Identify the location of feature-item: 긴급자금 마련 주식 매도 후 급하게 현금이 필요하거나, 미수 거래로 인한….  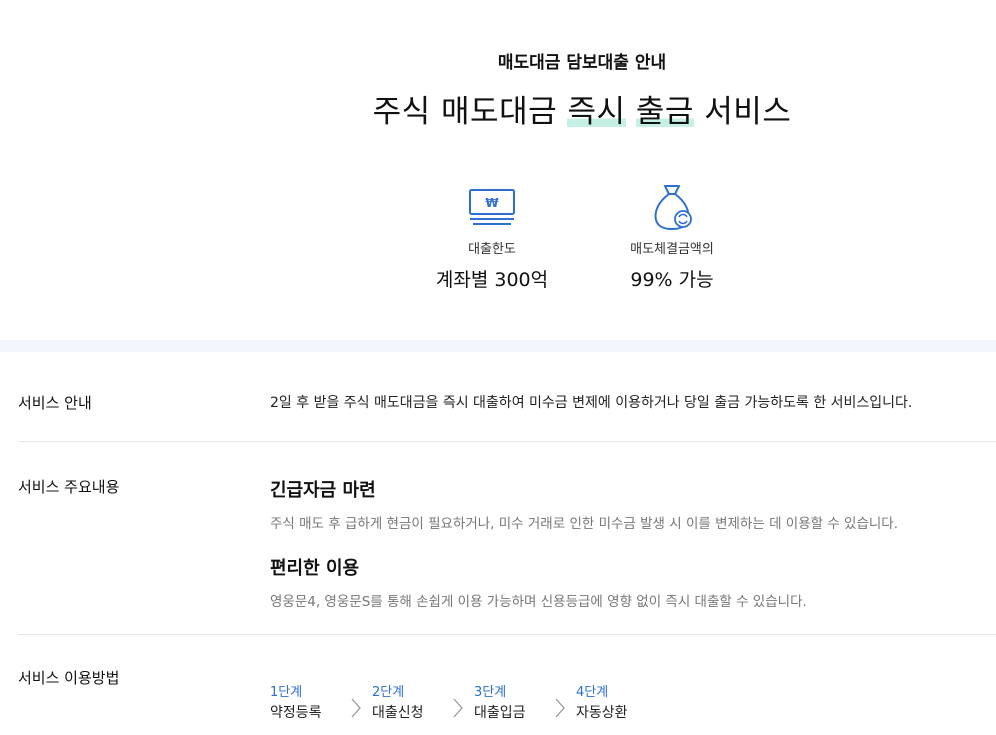
(633, 504).